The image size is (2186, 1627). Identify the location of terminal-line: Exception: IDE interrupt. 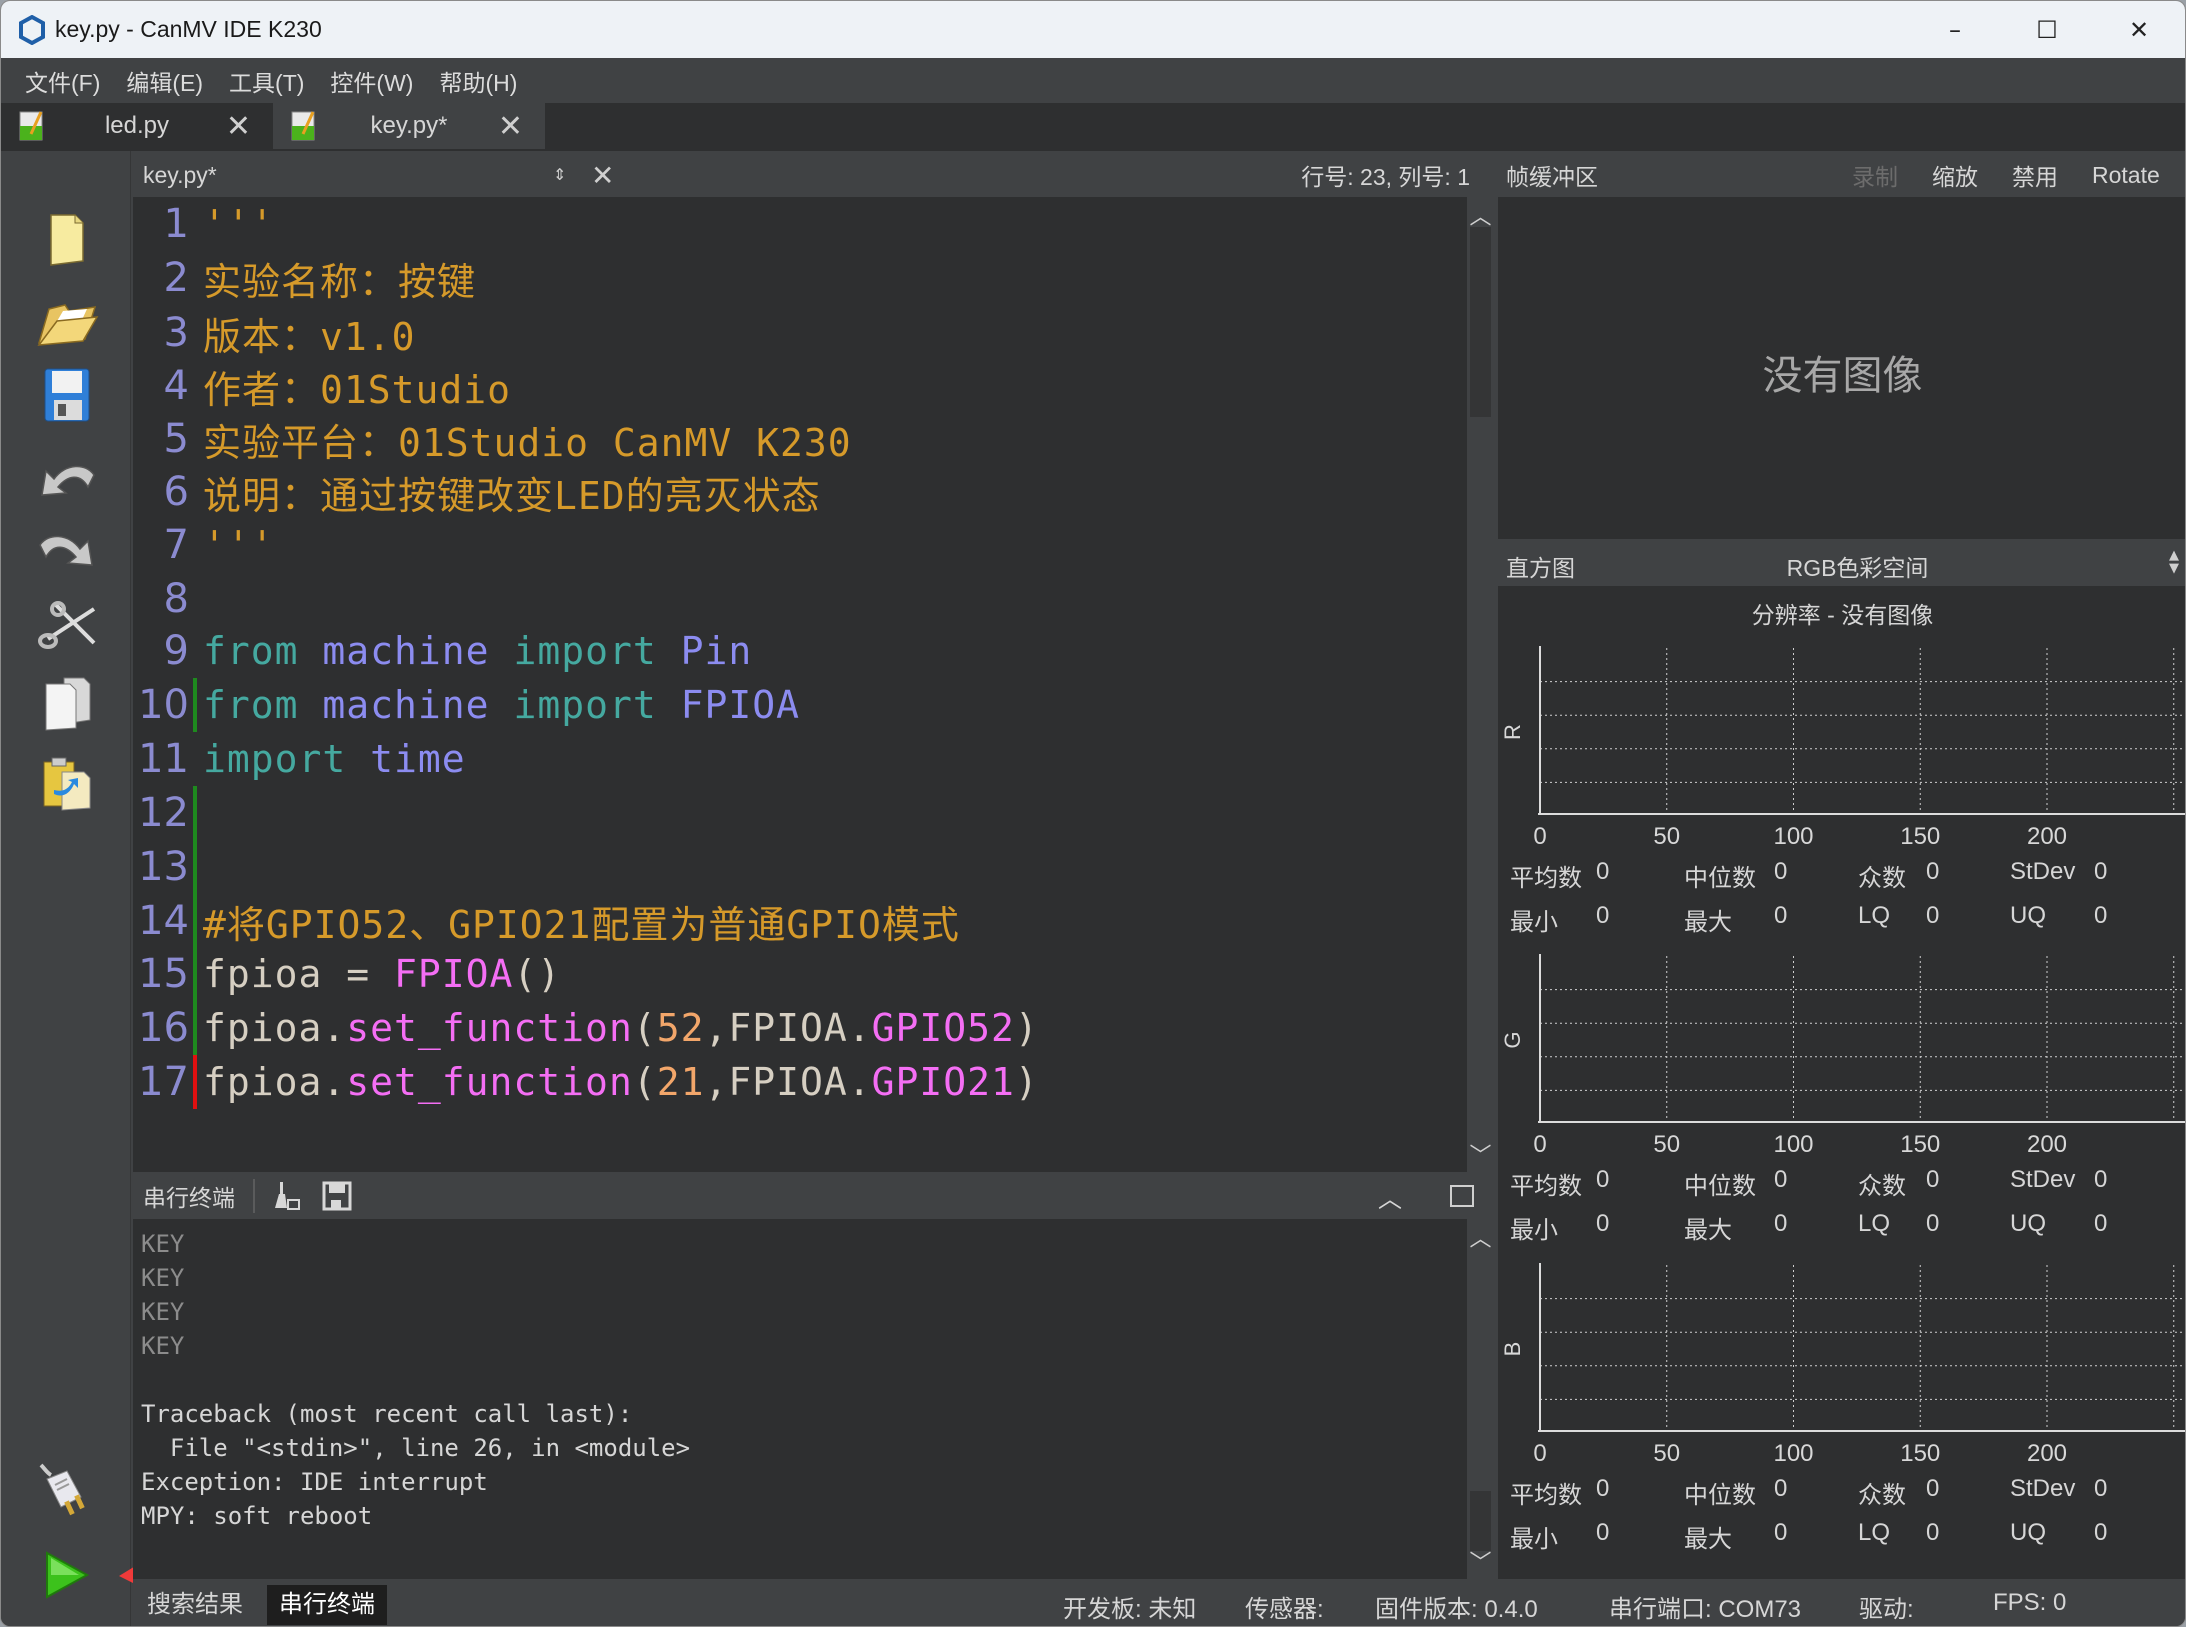
(314, 1482).